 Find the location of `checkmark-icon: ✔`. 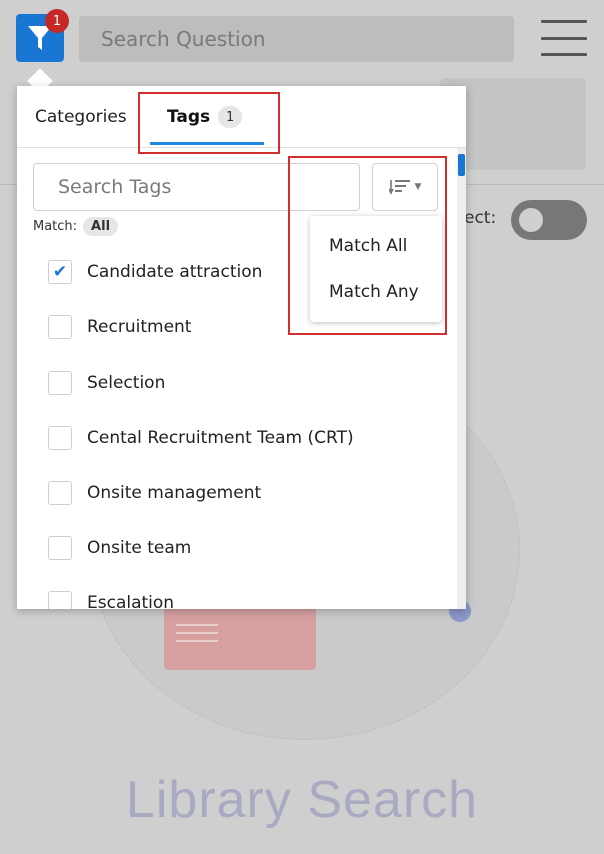

checkmark-icon: ✔ is located at coordinates (60, 272).